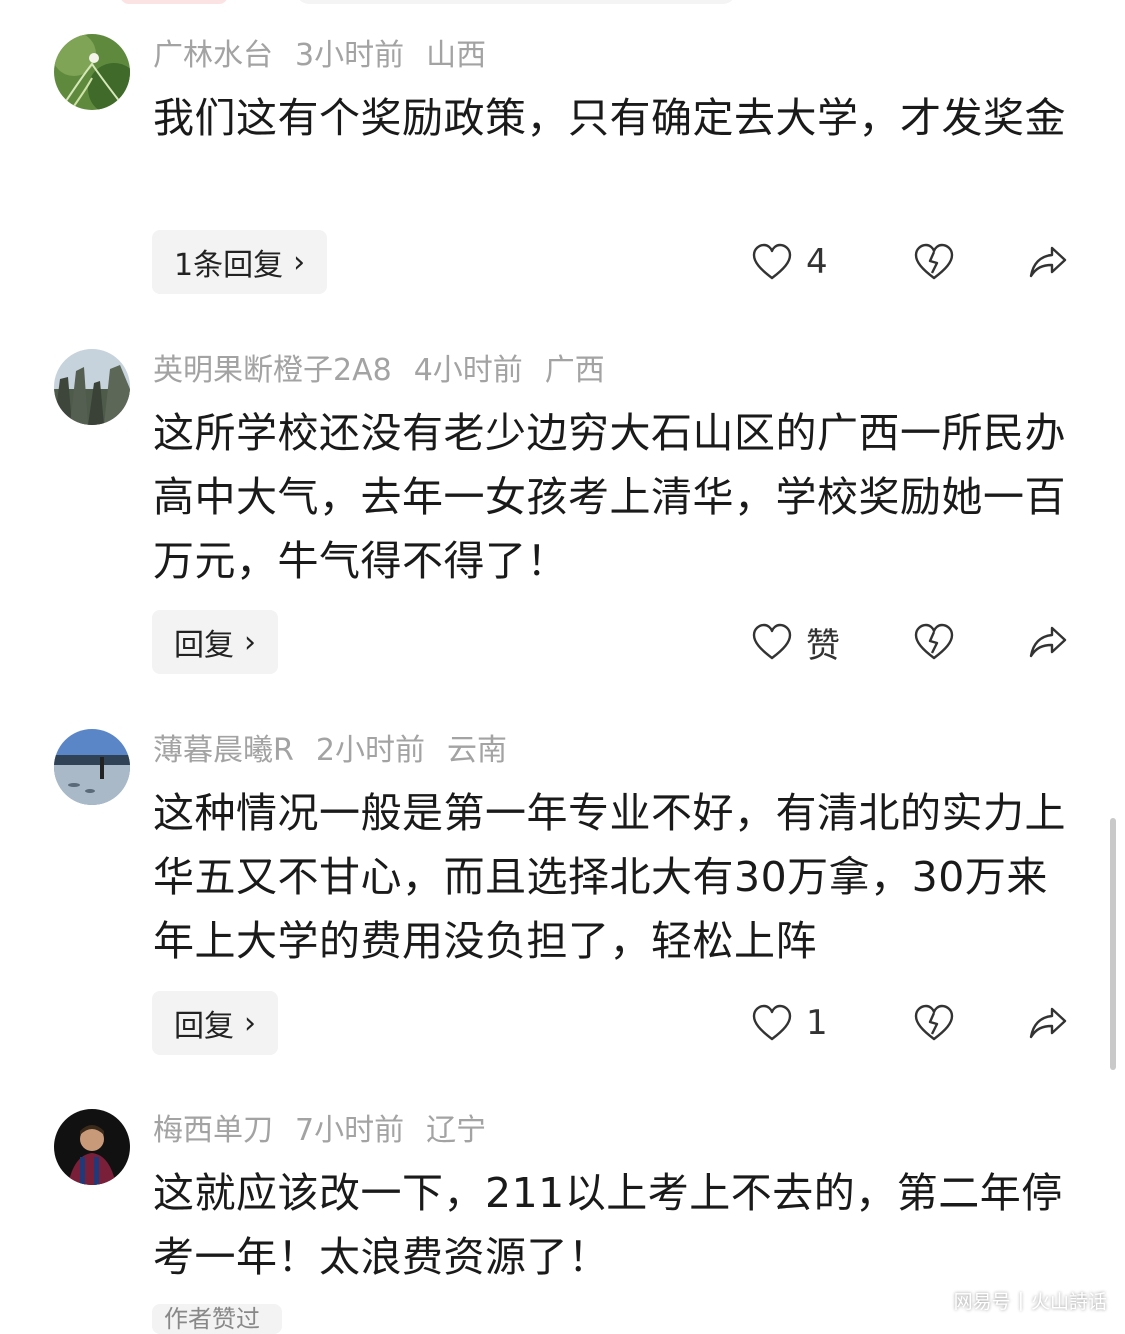 The width and height of the screenshot is (1125, 1334). Describe the element at coordinates (823, 645) in the screenshot. I see `like-count: 赞` at that location.